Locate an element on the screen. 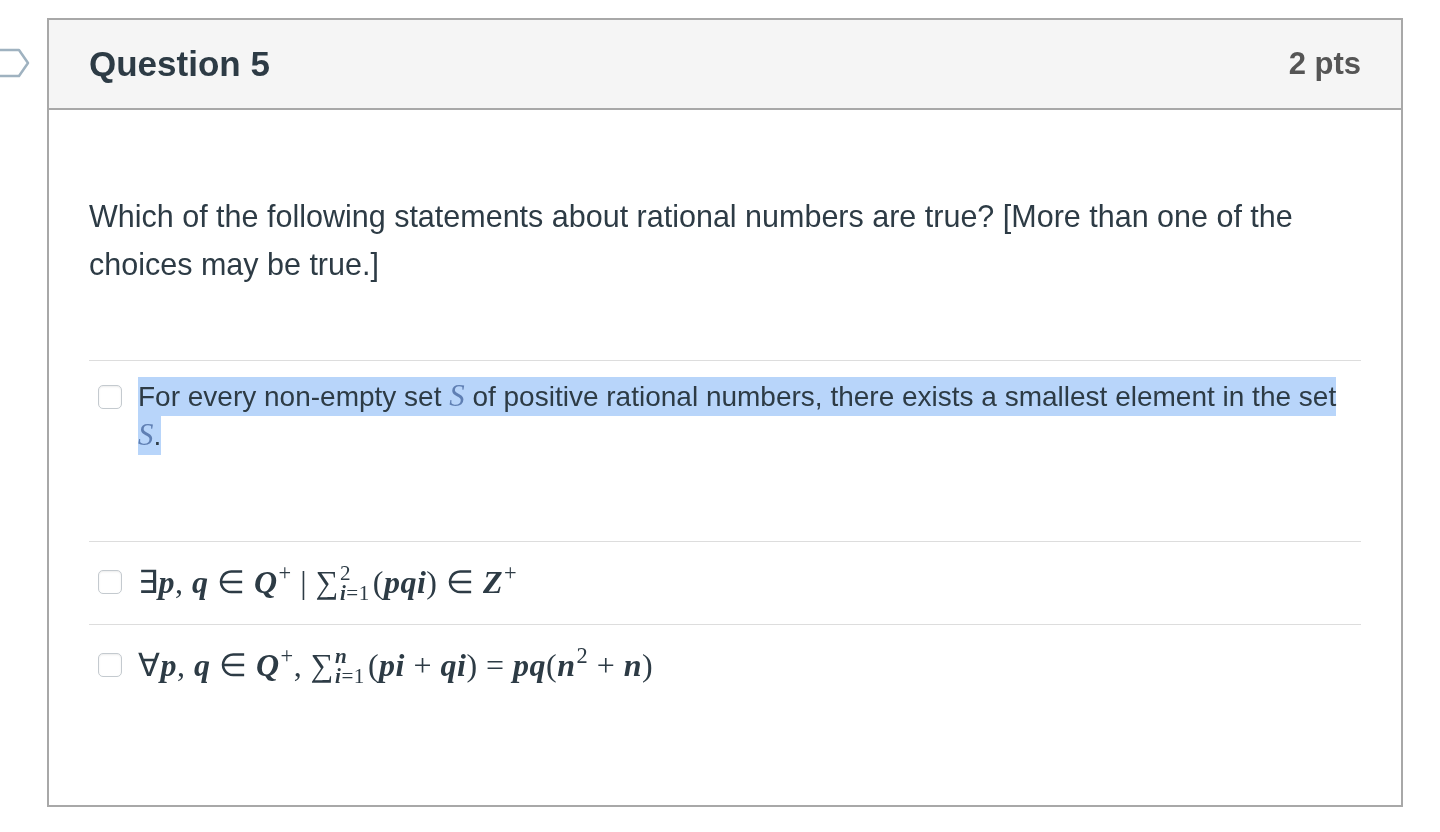 This screenshot has width=1440, height=832. tag-icon is located at coordinates (15, 63).